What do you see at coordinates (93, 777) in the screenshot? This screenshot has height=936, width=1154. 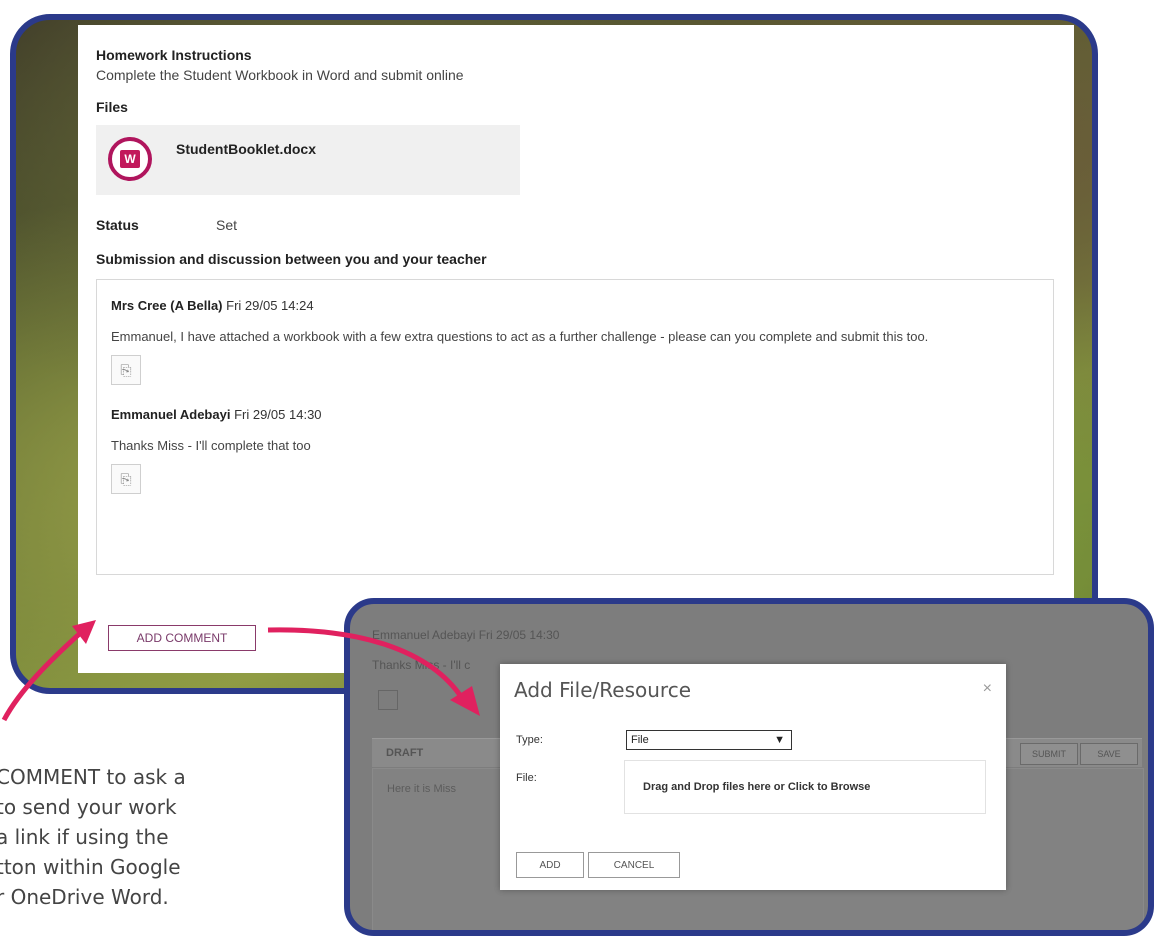 I see `caption-line: COMMENT to ask a` at bounding box center [93, 777].